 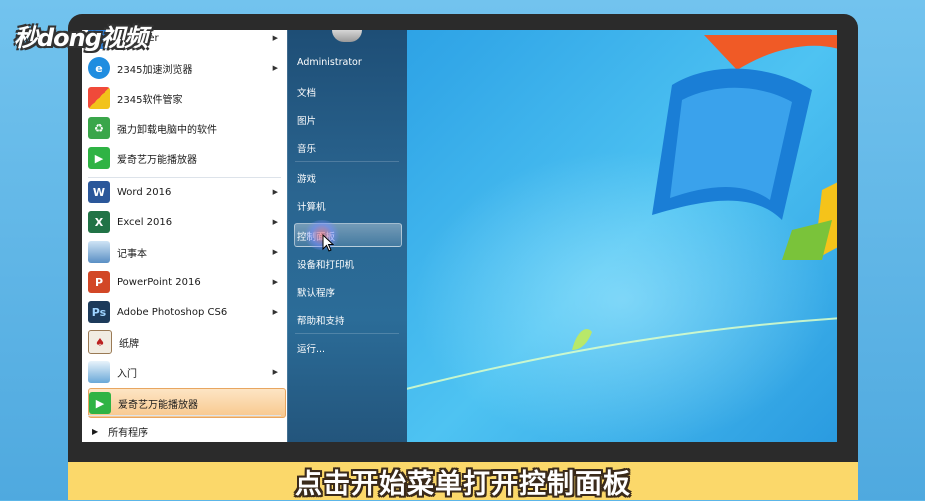 I want to click on software-manager-icon, so click(x=99, y=98).